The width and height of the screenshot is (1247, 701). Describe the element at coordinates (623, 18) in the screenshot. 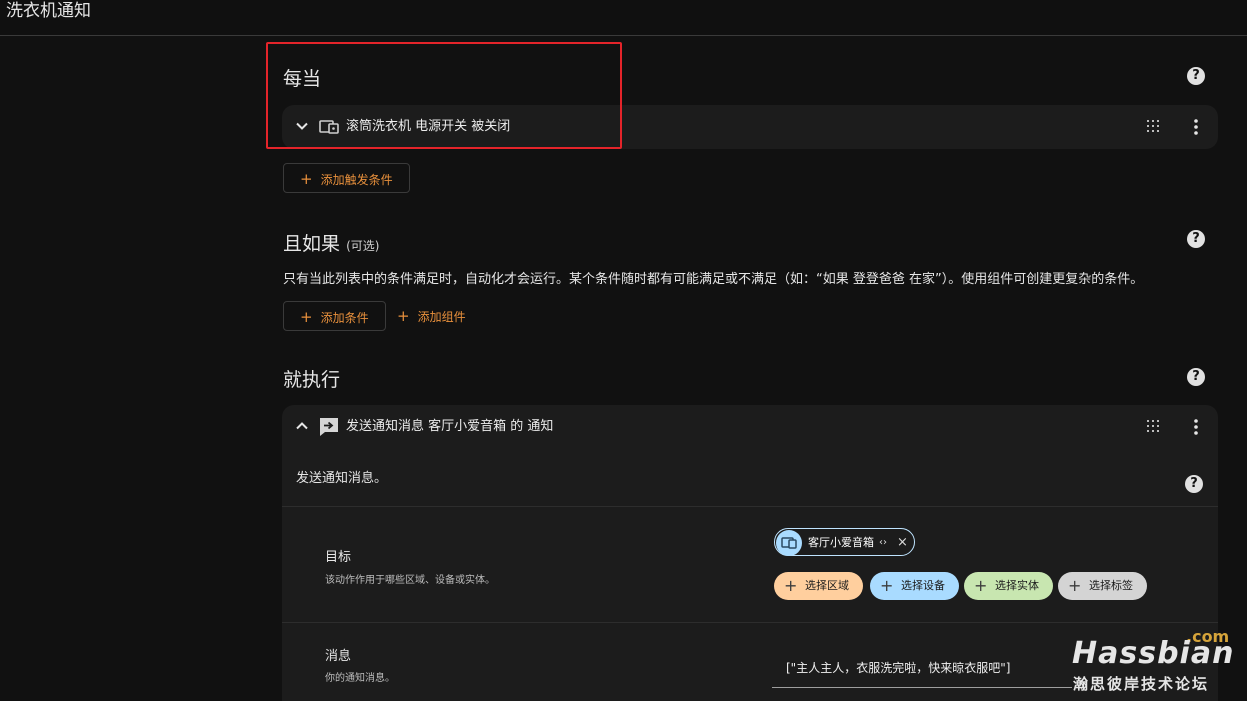

I see `top-bar: 洗衣机通知` at that location.